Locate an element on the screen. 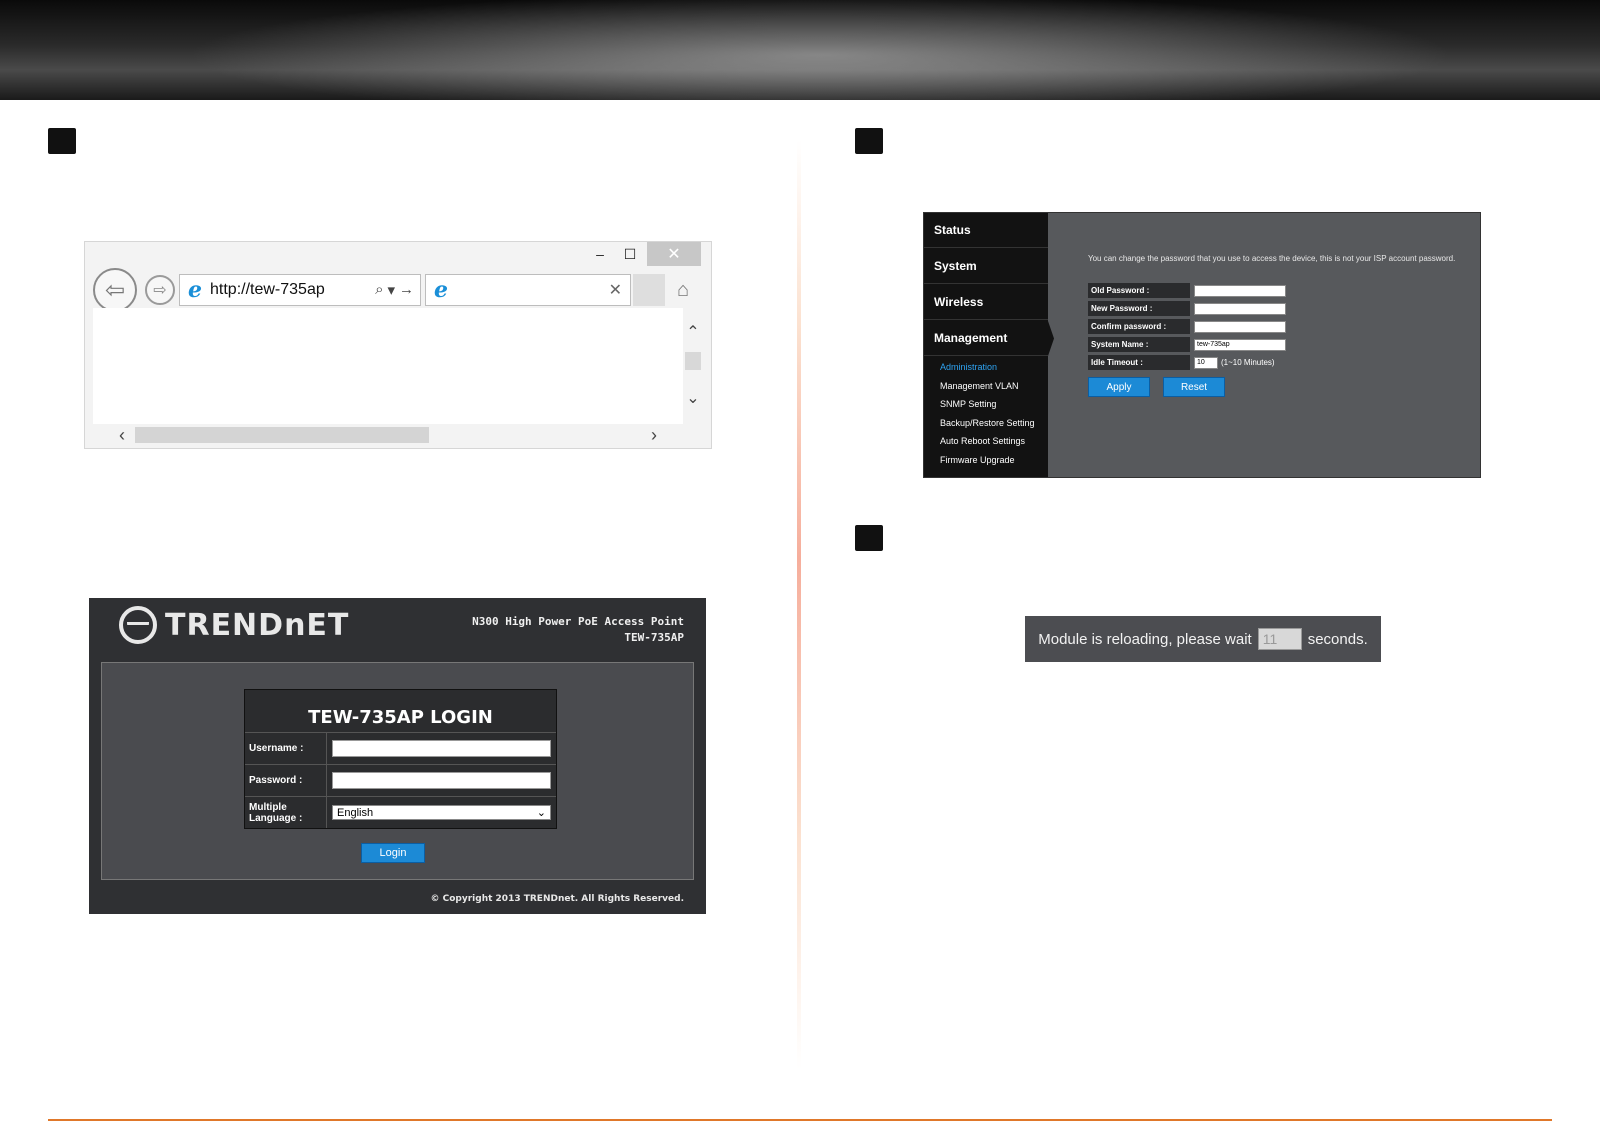 This screenshot has height=1122, width=1600. product-line-1: N300 High Power PoE Access Point is located at coordinates (578, 621).